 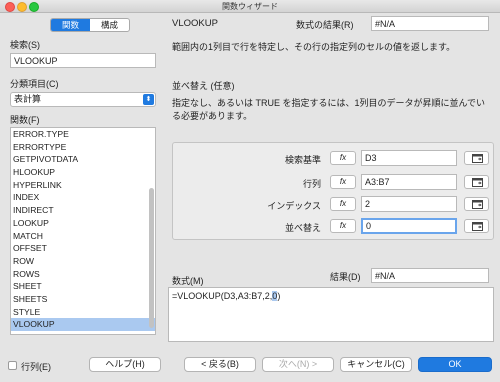 I want to click on list-item: ROWS, so click(x=83, y=274).